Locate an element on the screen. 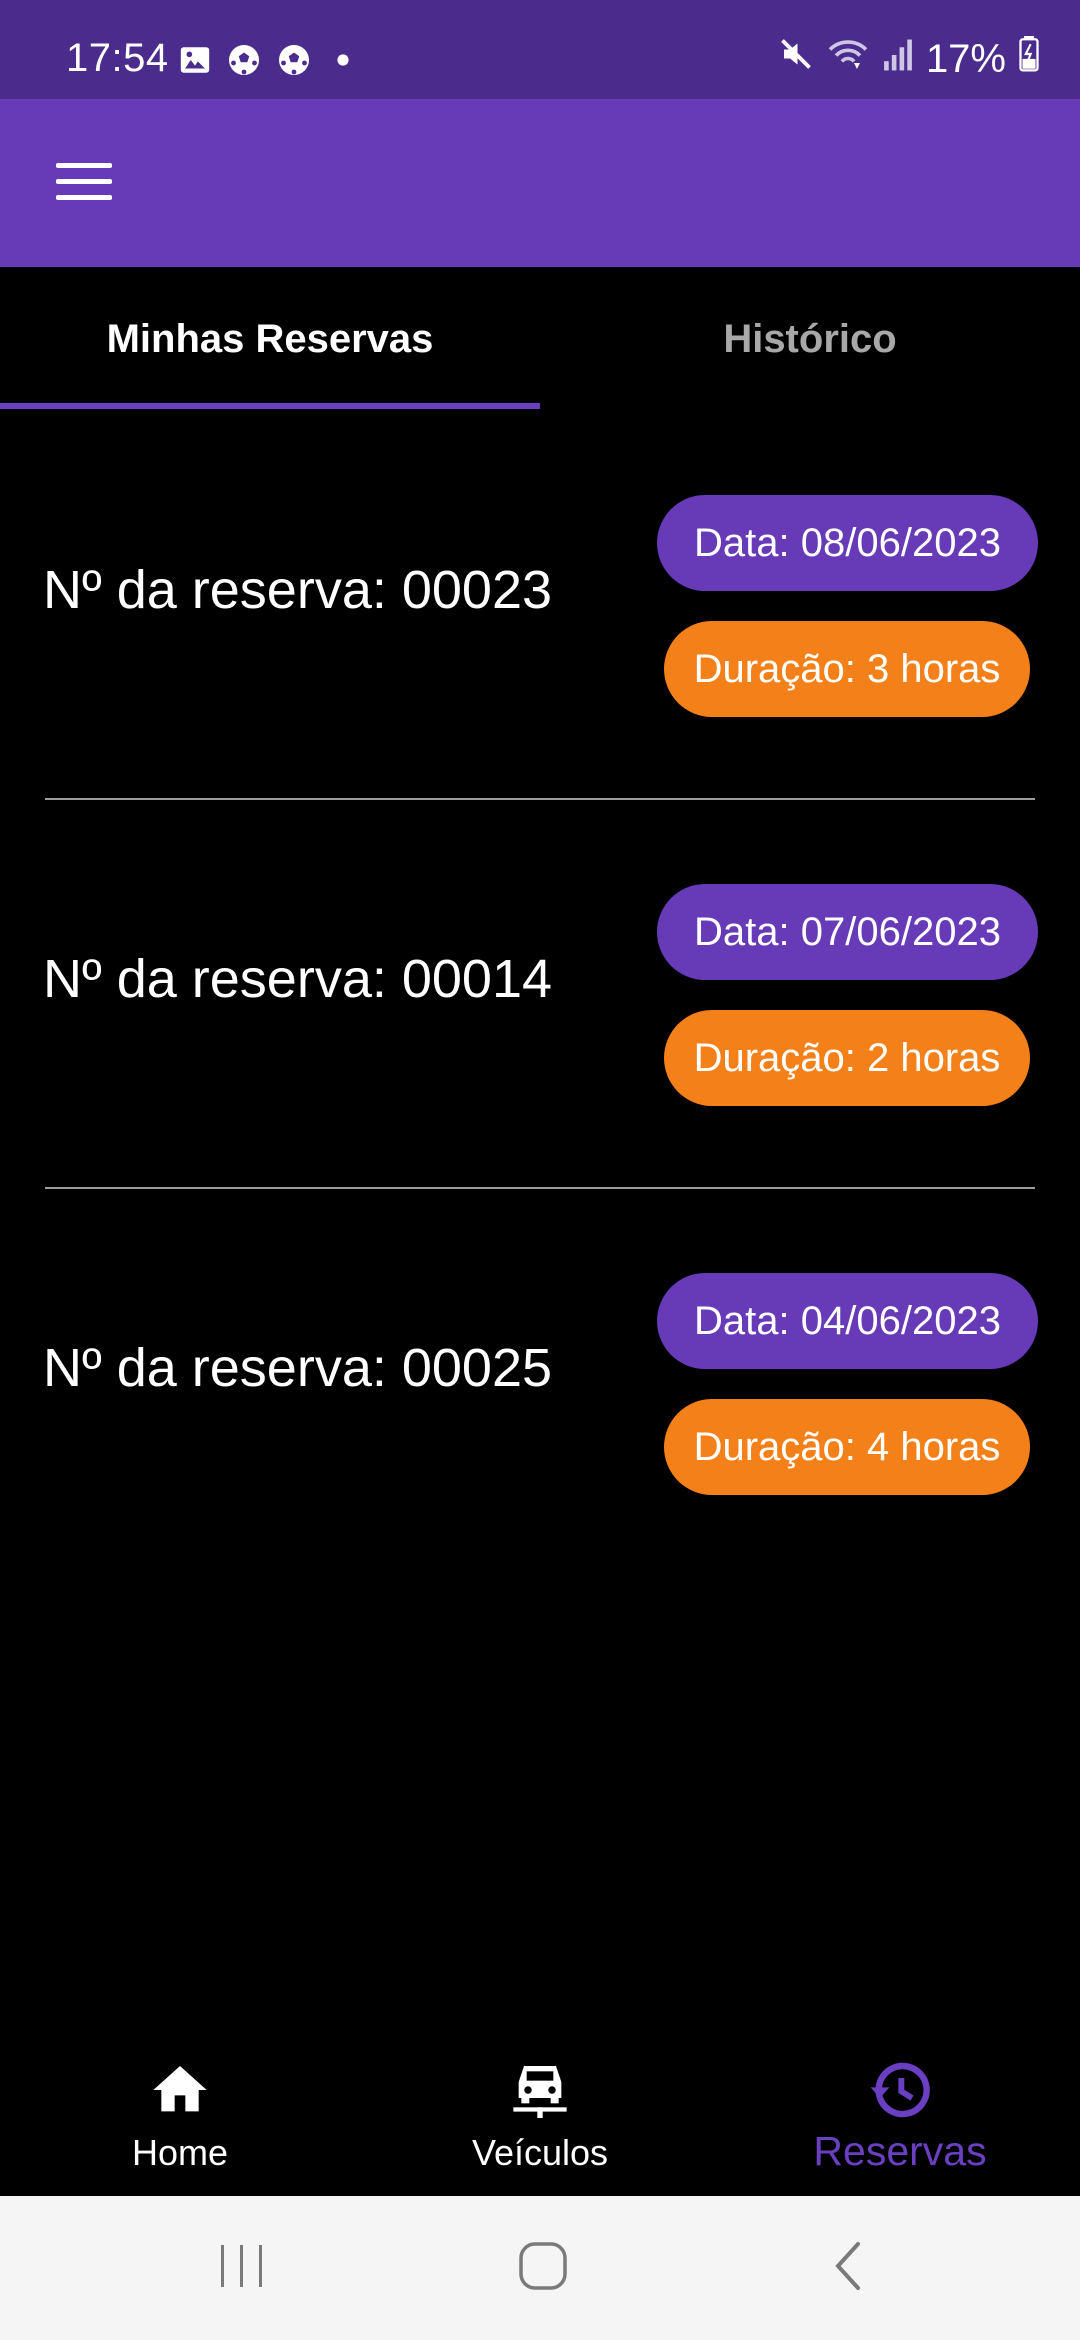 The width and height of the screenshot is (1080, 2340). back-button is located at coordinates (848, 2268).